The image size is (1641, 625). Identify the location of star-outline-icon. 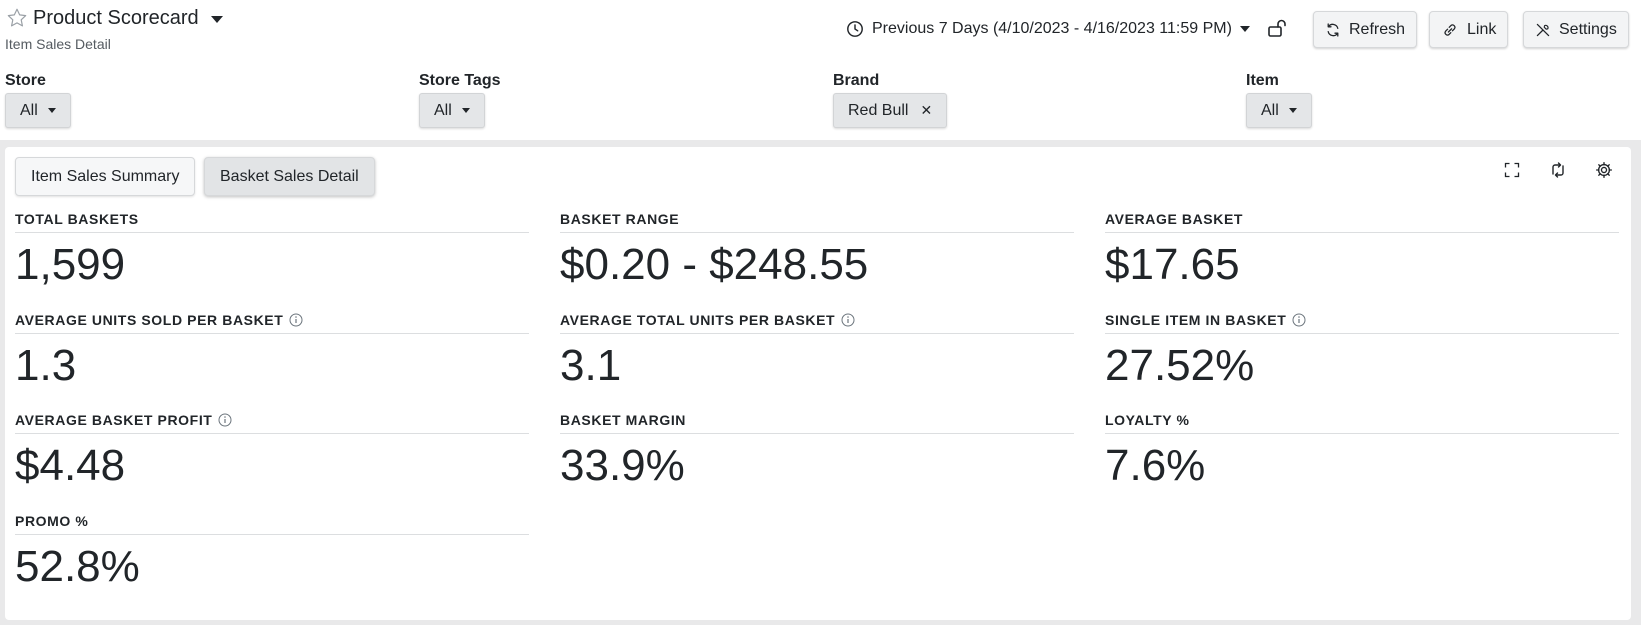
(17, 18).